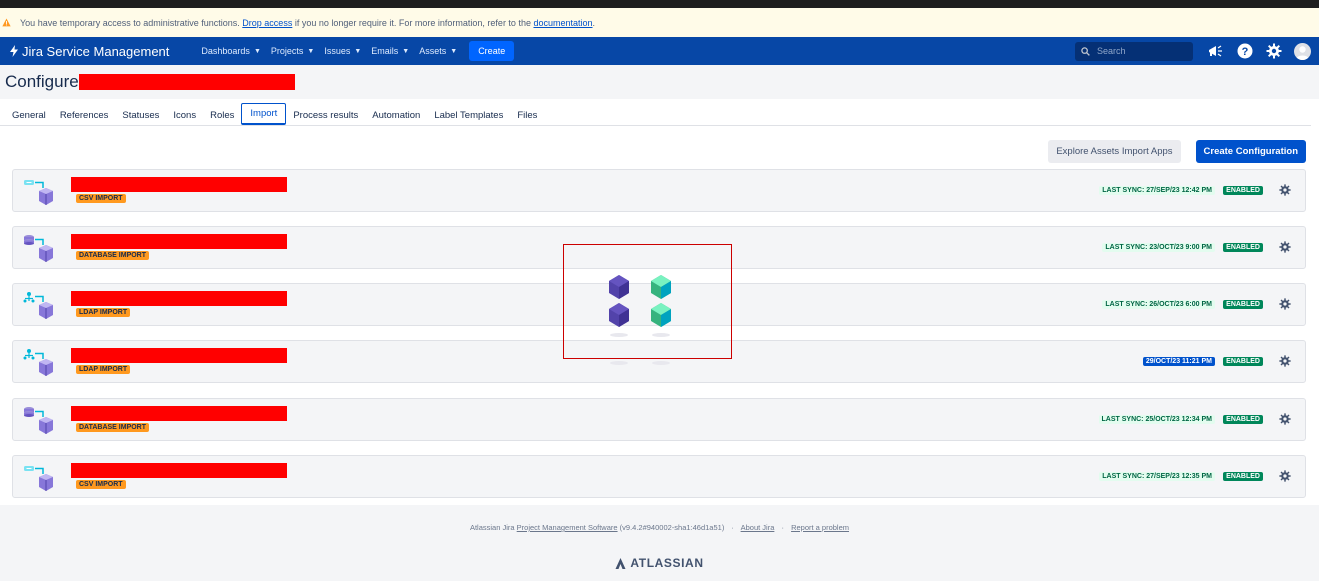 The width and height of the screenshot is (1319, 581). I want to click on footer-version: (v9.4.2#940002-sha1:46d1a51), so click(672, 527).